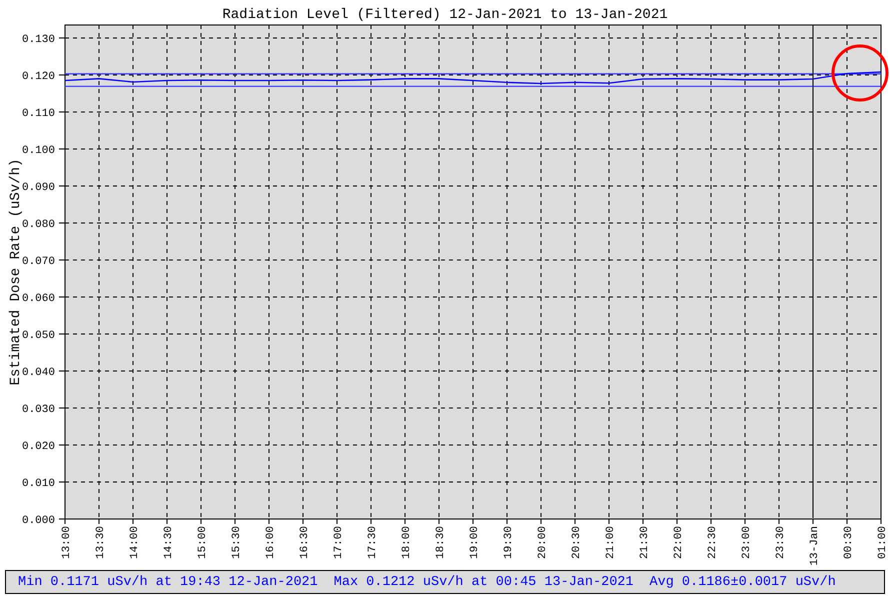  What do you see at coordinates (747, 543) in the screenshot?
I see `axis-label: 23:00` at bounding box center [747, 543].